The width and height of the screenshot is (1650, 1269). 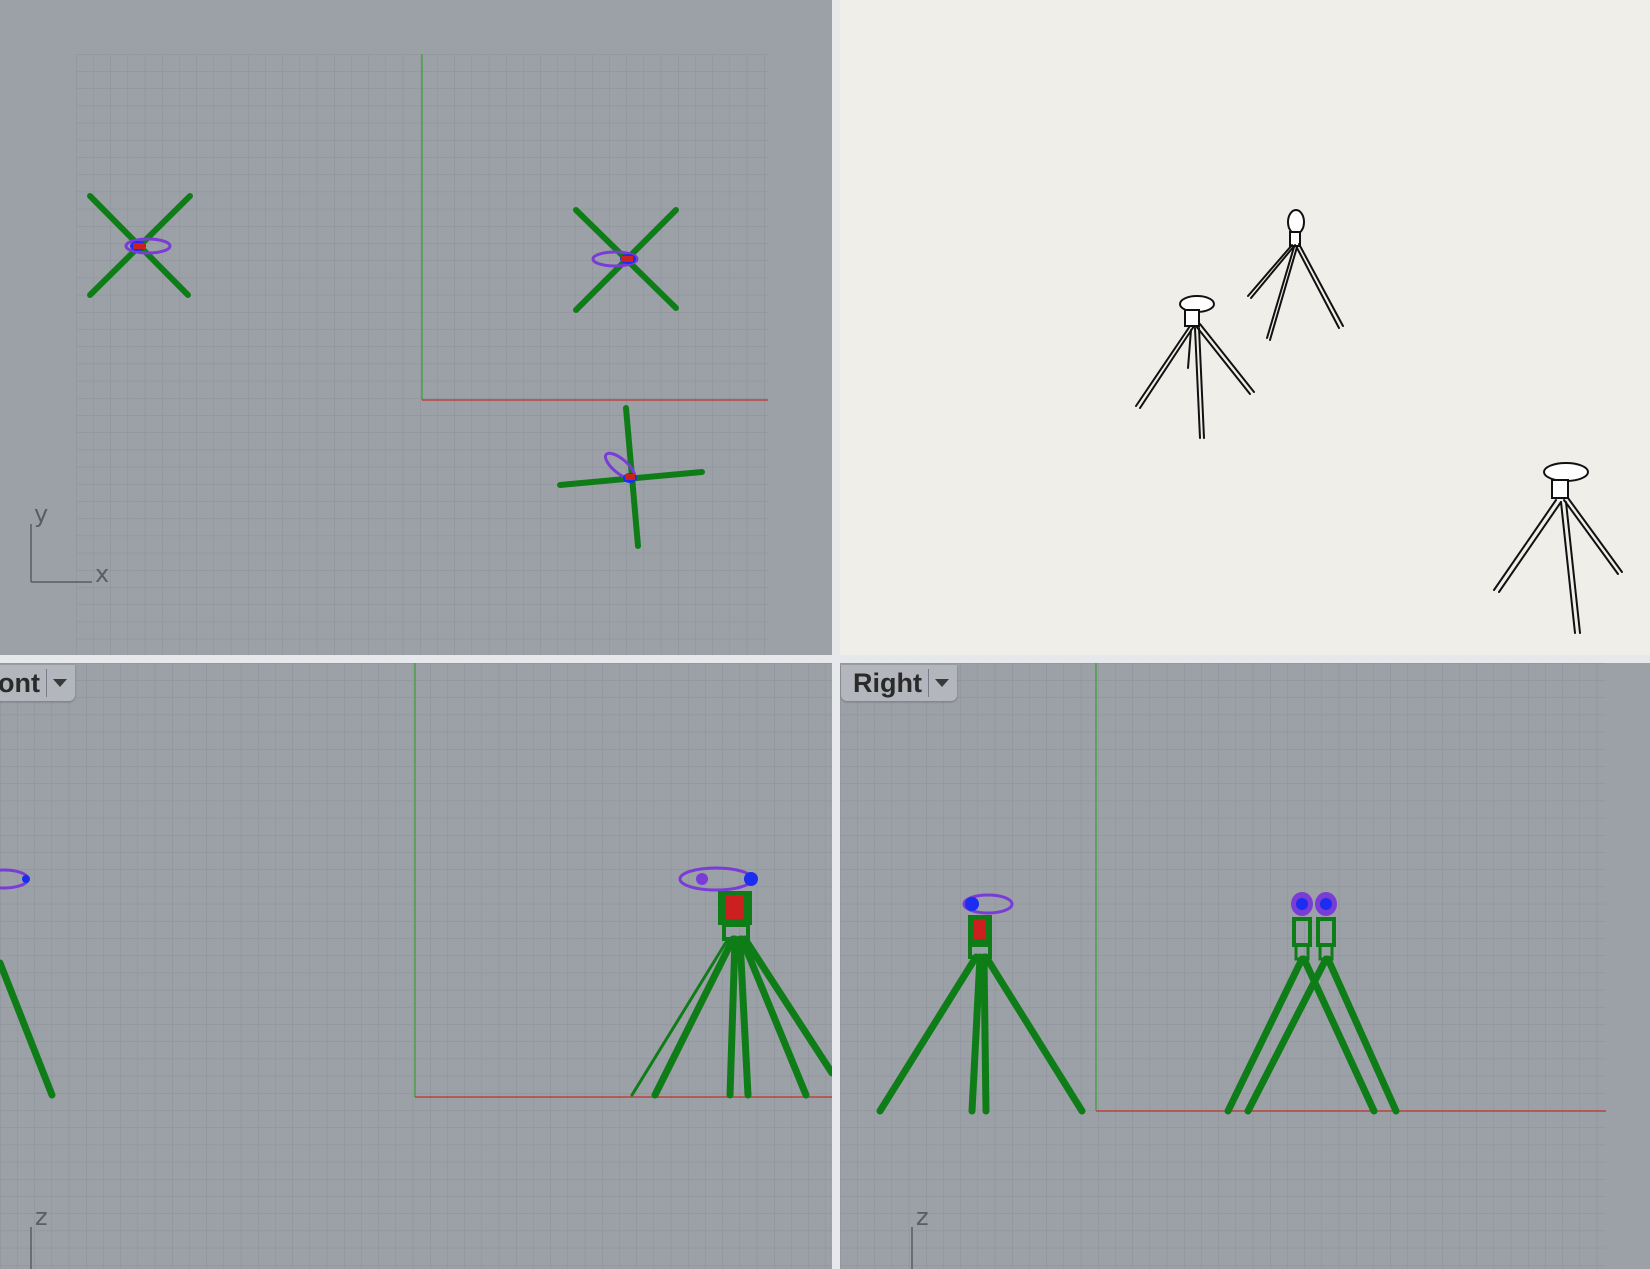 What do you see at coordinates (41, 514) in the screenshot?
I see `y-axis-label: y` at bounding box center [41, 514].